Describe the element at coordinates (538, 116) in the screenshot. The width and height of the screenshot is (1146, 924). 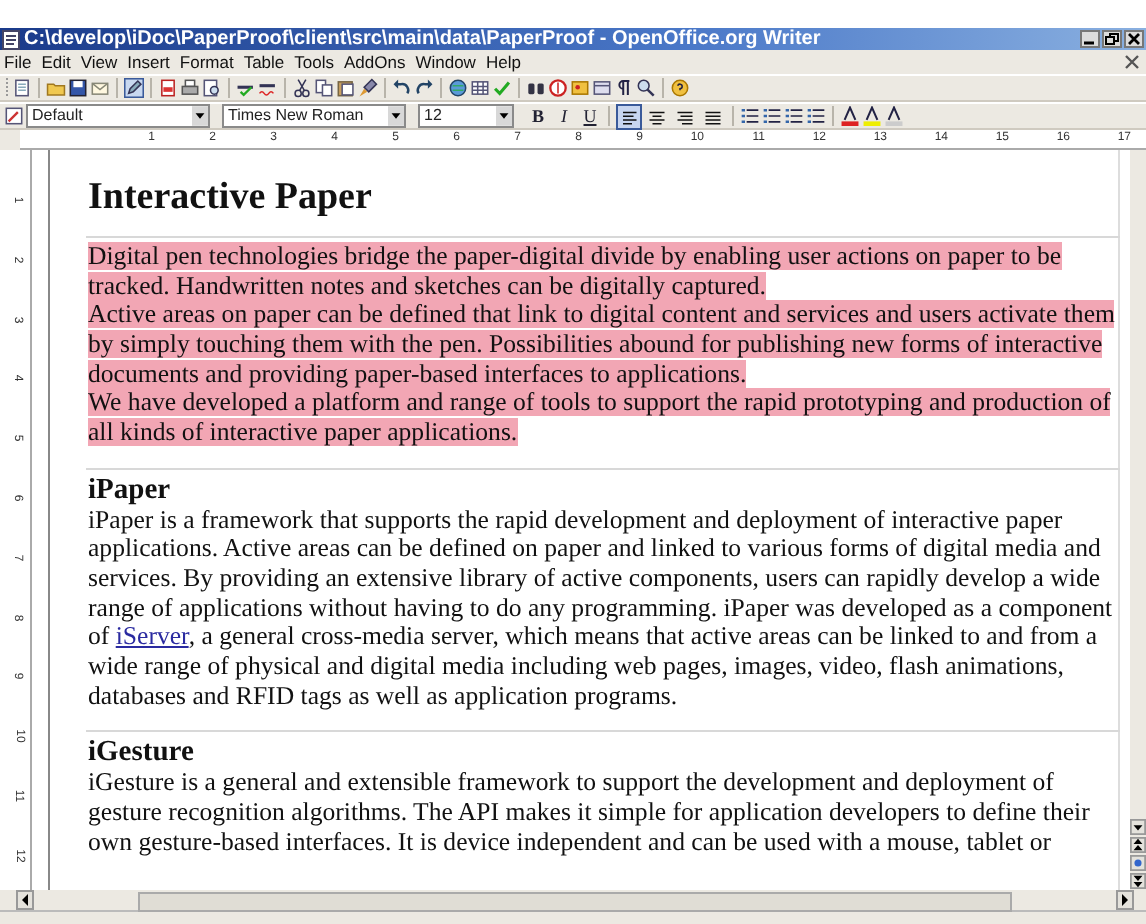
I see `bold-button: B` at that location.